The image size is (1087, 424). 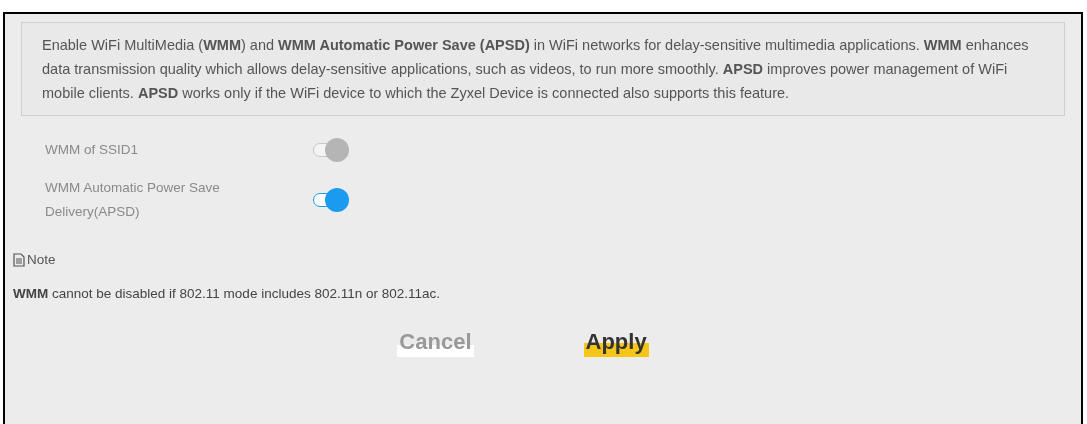 I want to click on note-title: Note, so click(x=41, y=260).